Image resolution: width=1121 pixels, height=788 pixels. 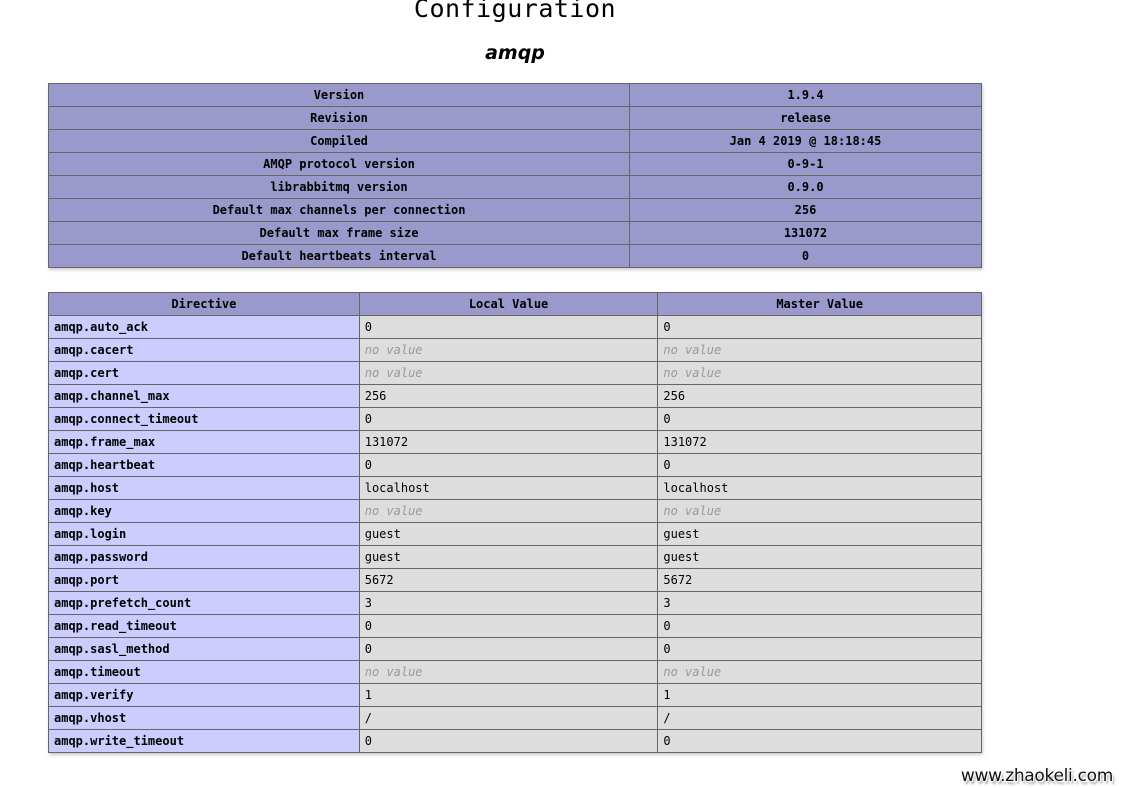 What do you see at coordinates (204, 511) in the screenshot?
I see `directive-name: amqp.key` at bounding box center [204, 511].